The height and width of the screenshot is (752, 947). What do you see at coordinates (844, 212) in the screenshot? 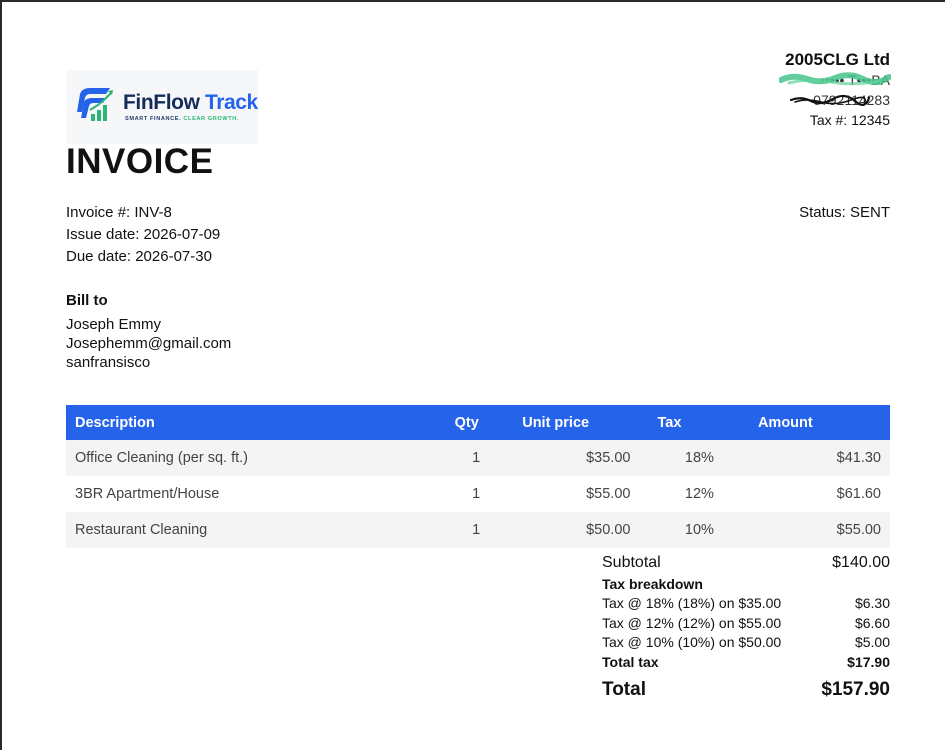
I see `invoice-status: Status: SENT` at bounding box center [844, 212].